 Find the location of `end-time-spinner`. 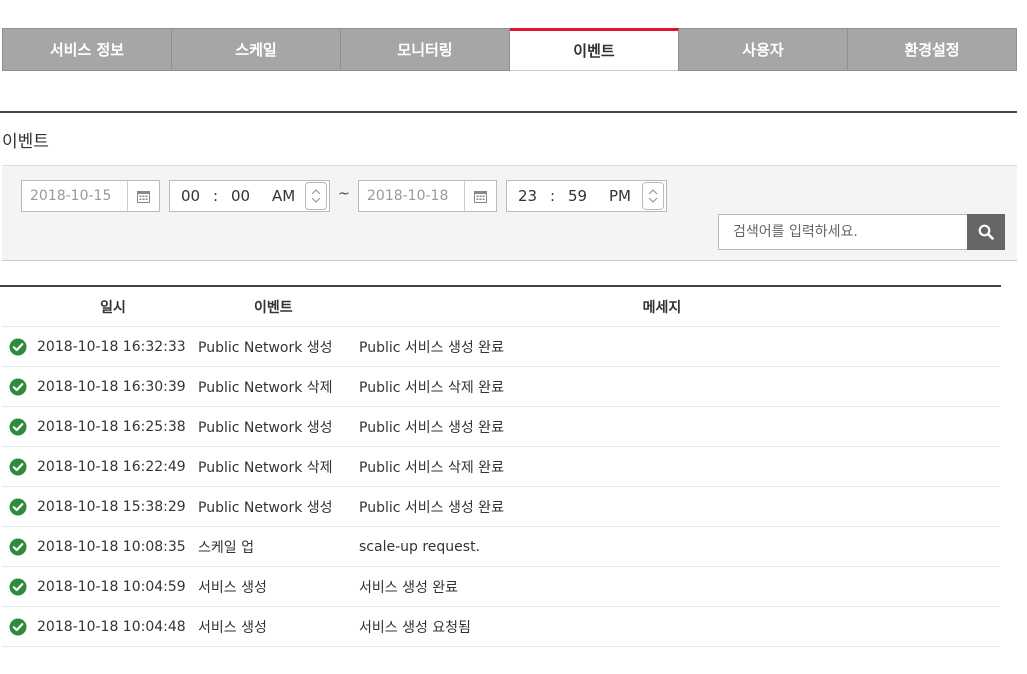

end-time-spinner is located at coordinates (653, 196).